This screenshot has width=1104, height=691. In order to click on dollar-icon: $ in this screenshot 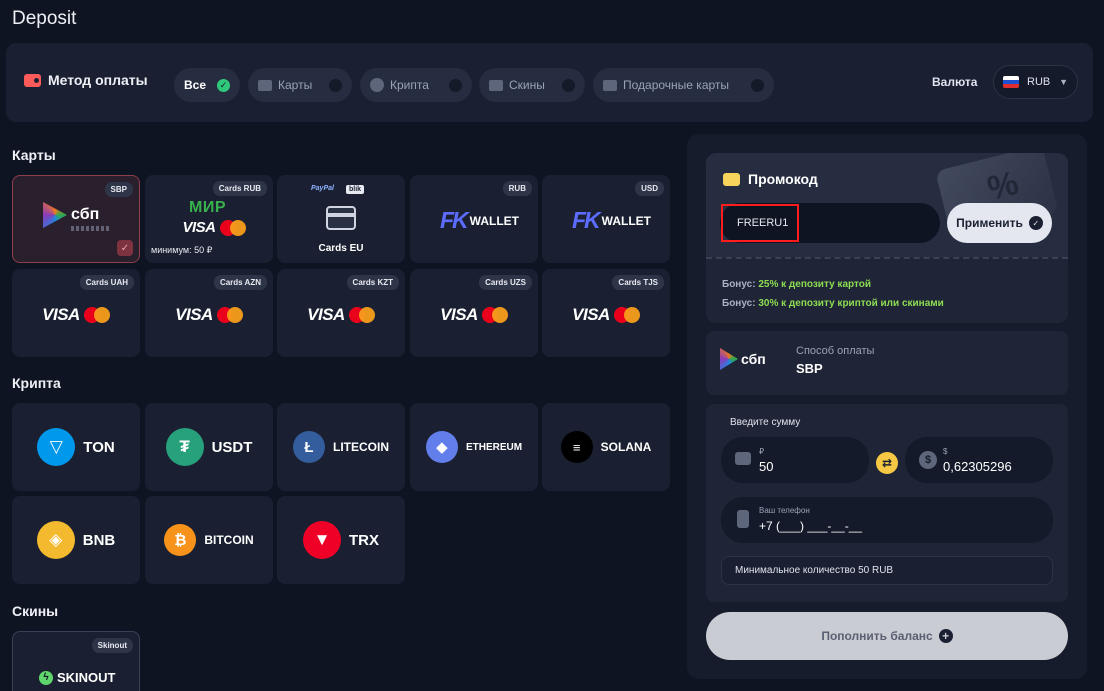, I will do `click(928, 460)`.